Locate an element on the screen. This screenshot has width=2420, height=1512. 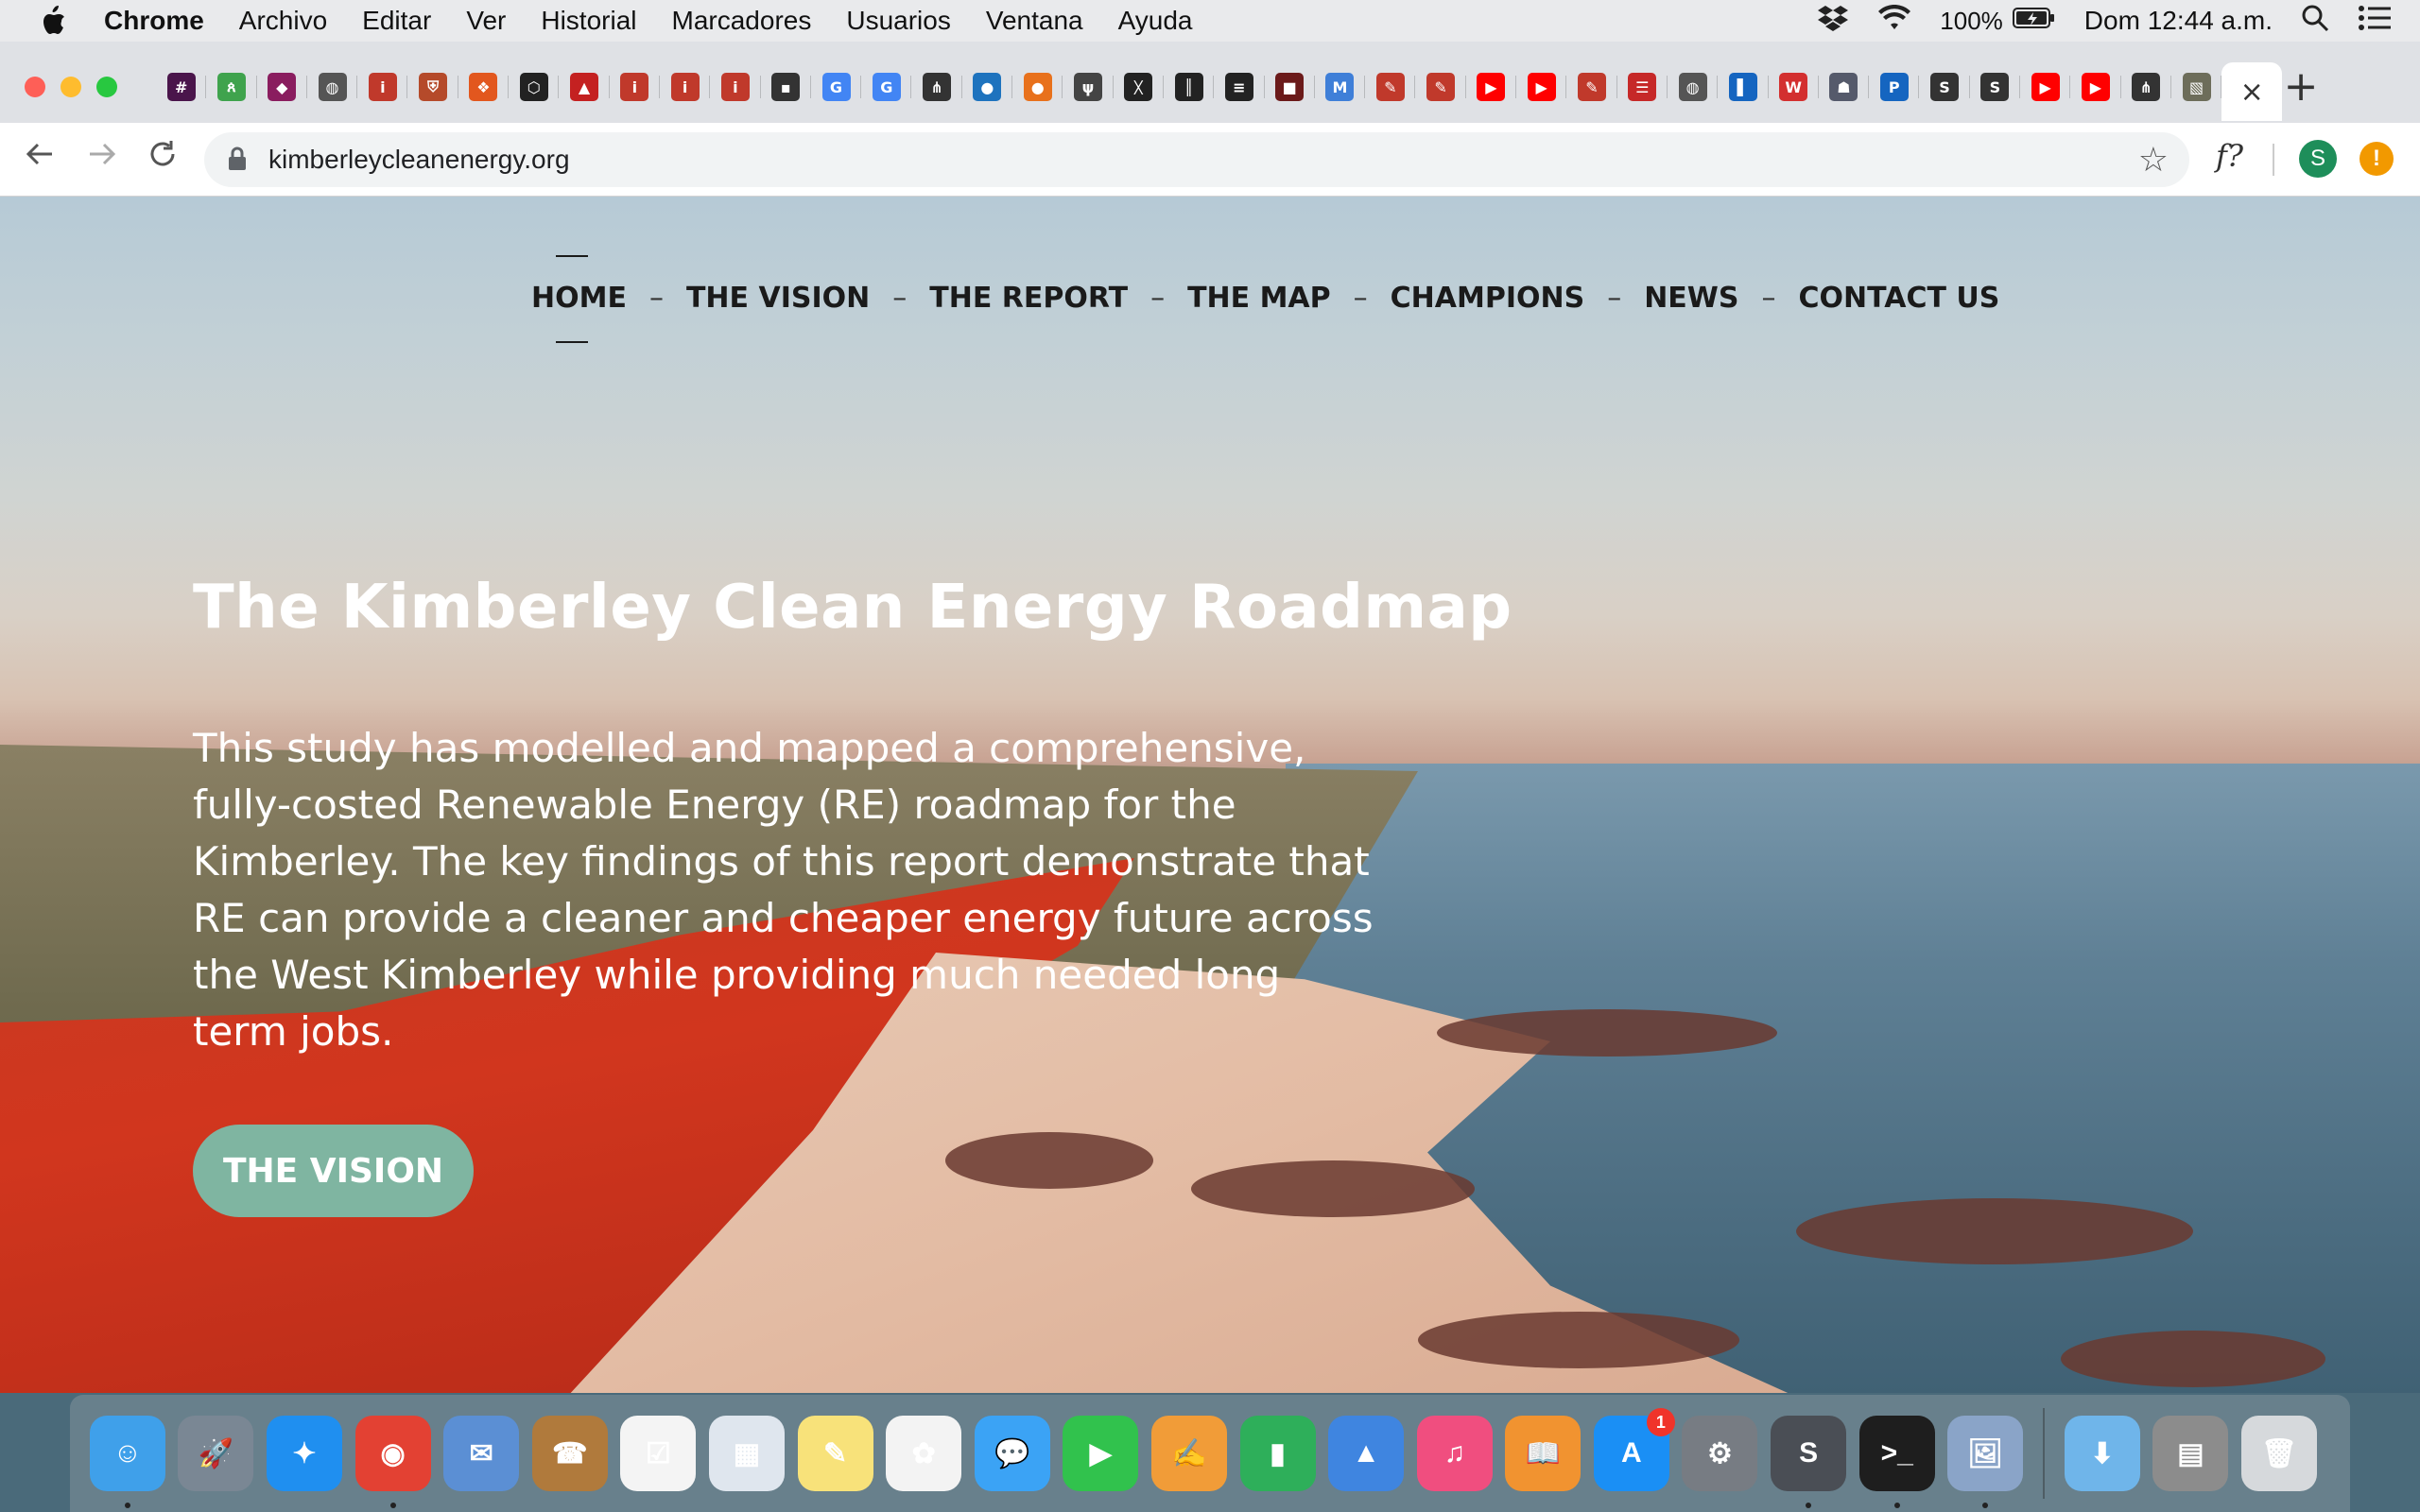
menu-usuarios: Usuarios is located at coordinates (898, 21).